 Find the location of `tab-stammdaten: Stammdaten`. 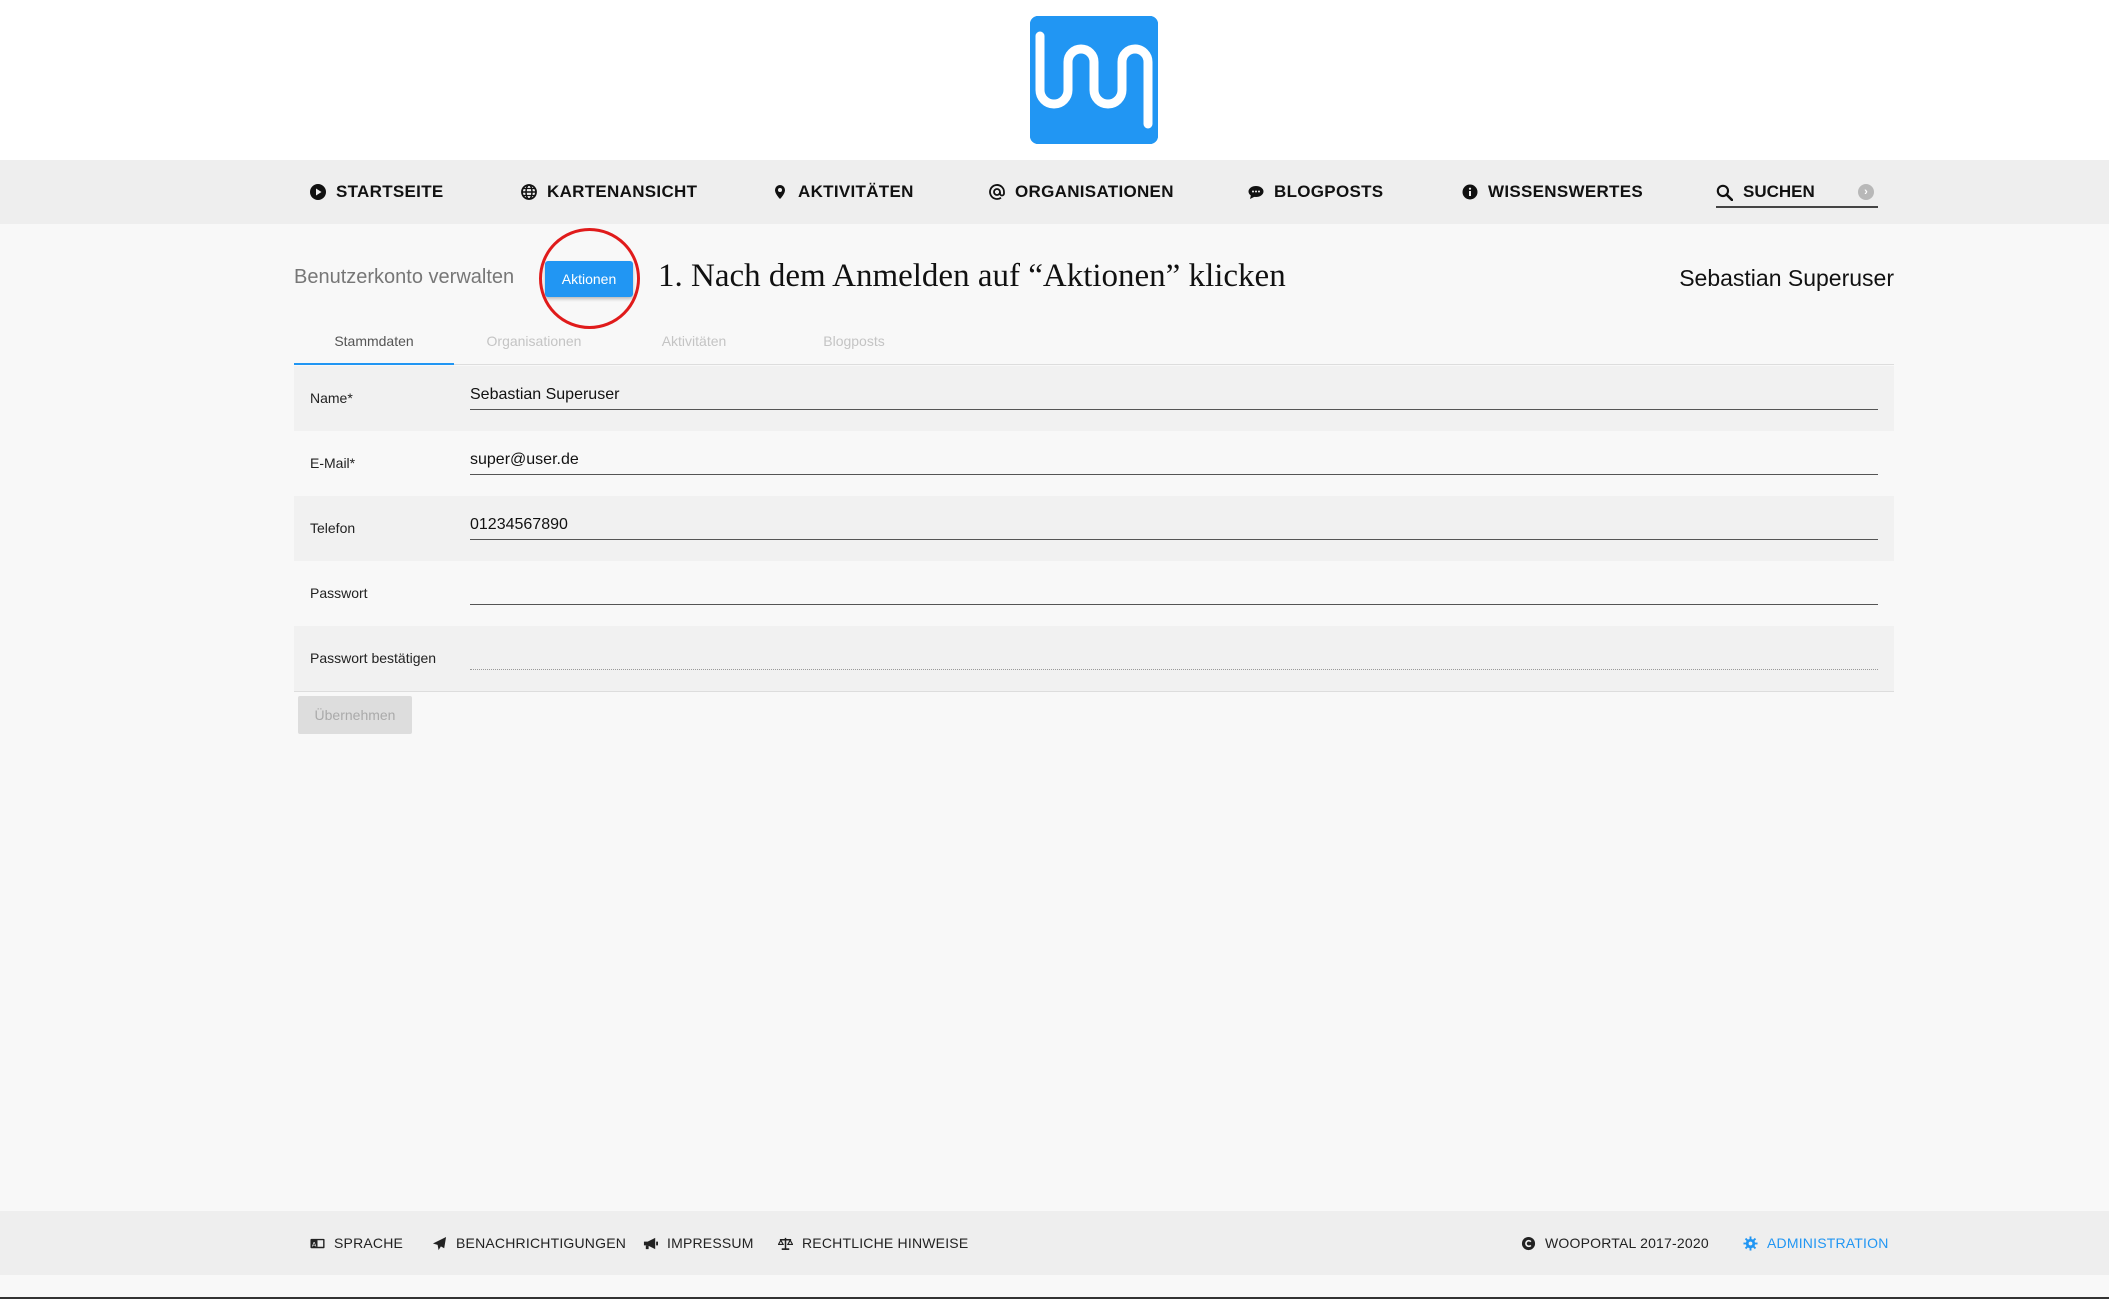

tab-stammdaten: Stammdaten is located at coordinates (374, 345).